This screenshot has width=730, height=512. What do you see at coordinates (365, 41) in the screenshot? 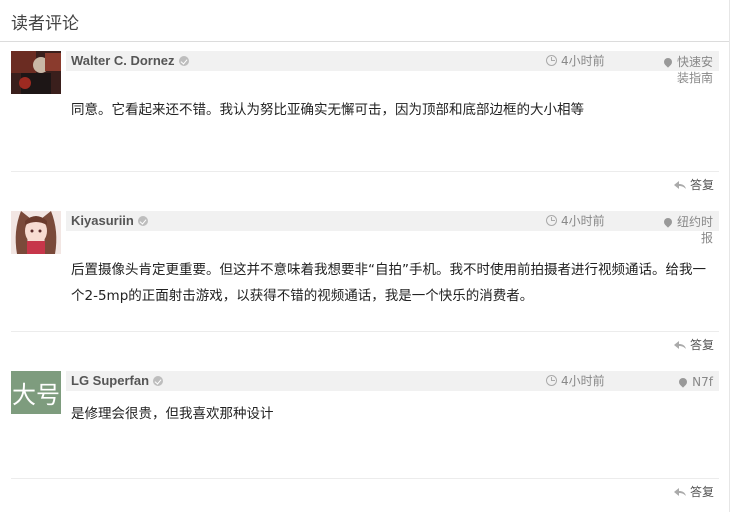
I see `section-divider` at bounding box center [365, 41].